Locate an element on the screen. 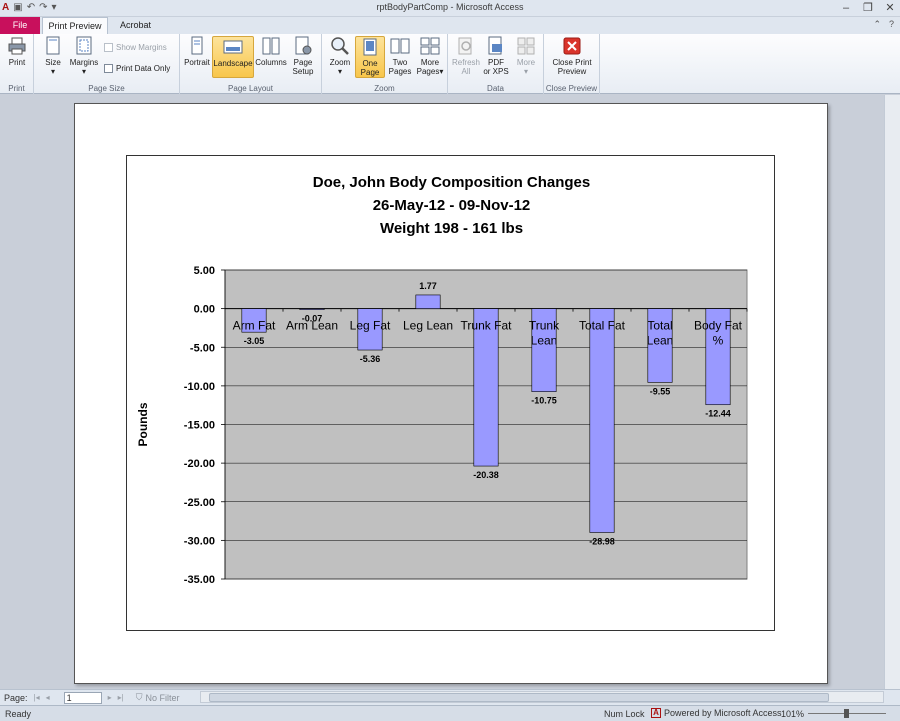 This screenshot has height=721, width=900. ribbon-minimize-icon: ⌃ is located at coordinates (877, 24).